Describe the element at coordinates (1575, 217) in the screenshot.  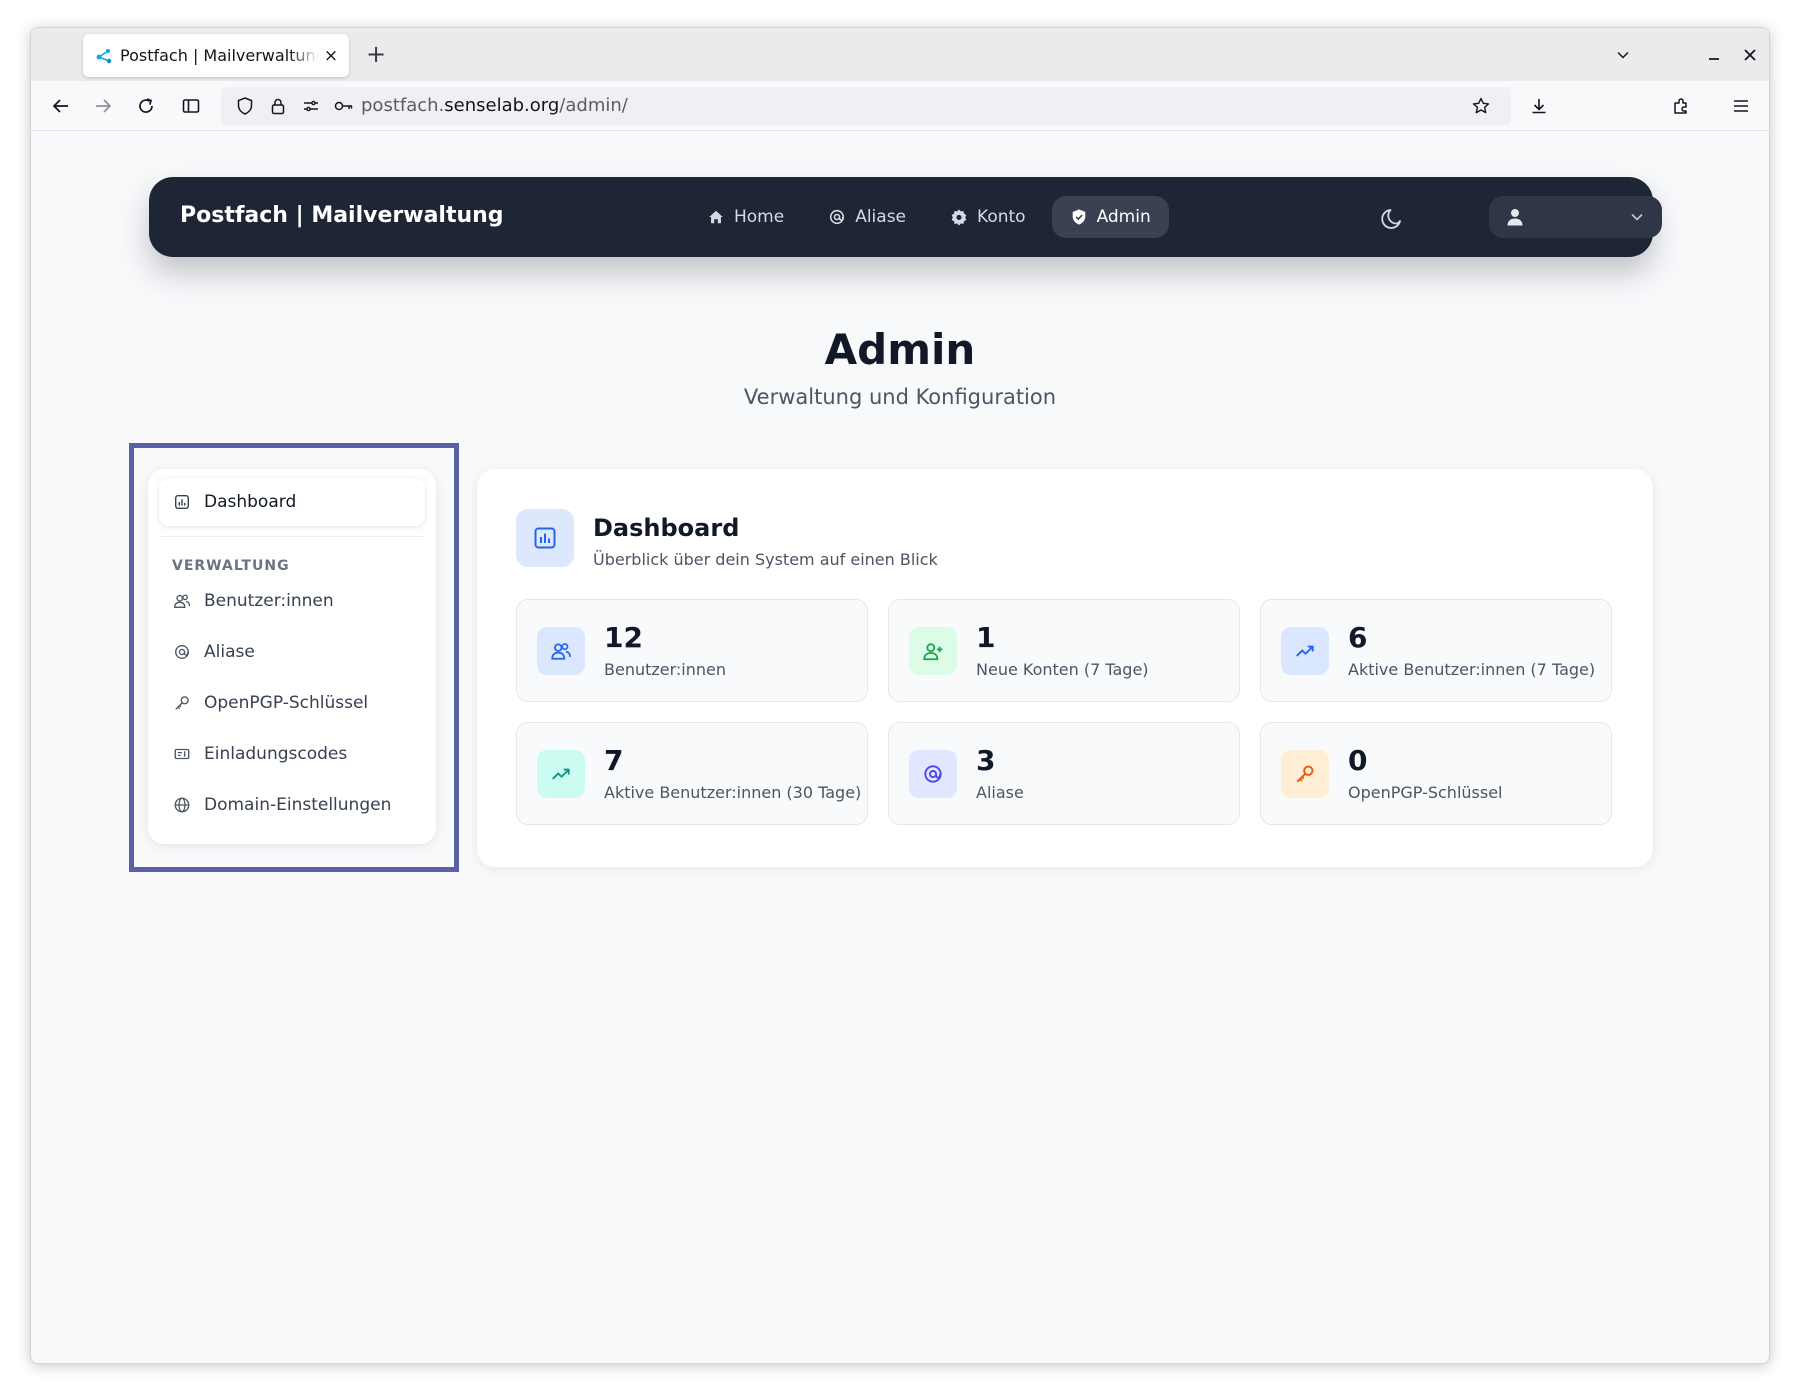
I see `user-menu-button` at that location.